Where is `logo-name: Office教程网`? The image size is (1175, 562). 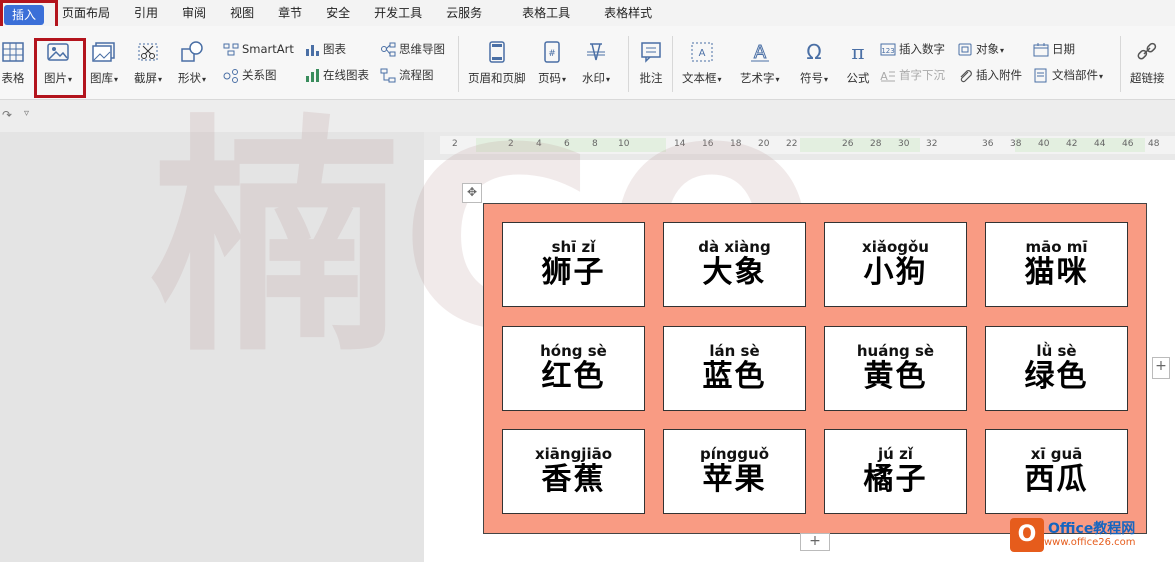 logo-name: Office教程网 is located at coordinates (1092, 529).